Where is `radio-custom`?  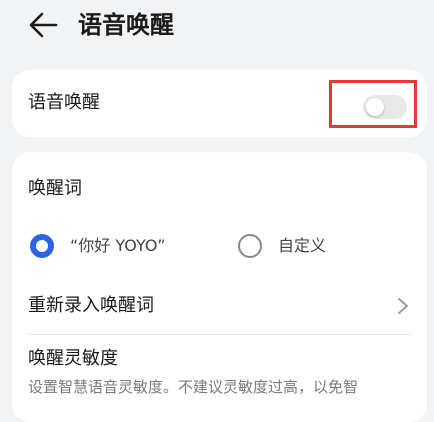 radio-custom is located at coordinates (250, 246).